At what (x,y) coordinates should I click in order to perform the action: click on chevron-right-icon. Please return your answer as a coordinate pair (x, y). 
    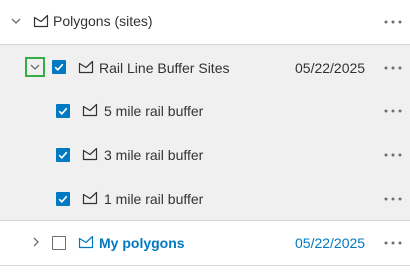
    Looking at the image, I should click on (36, 242).